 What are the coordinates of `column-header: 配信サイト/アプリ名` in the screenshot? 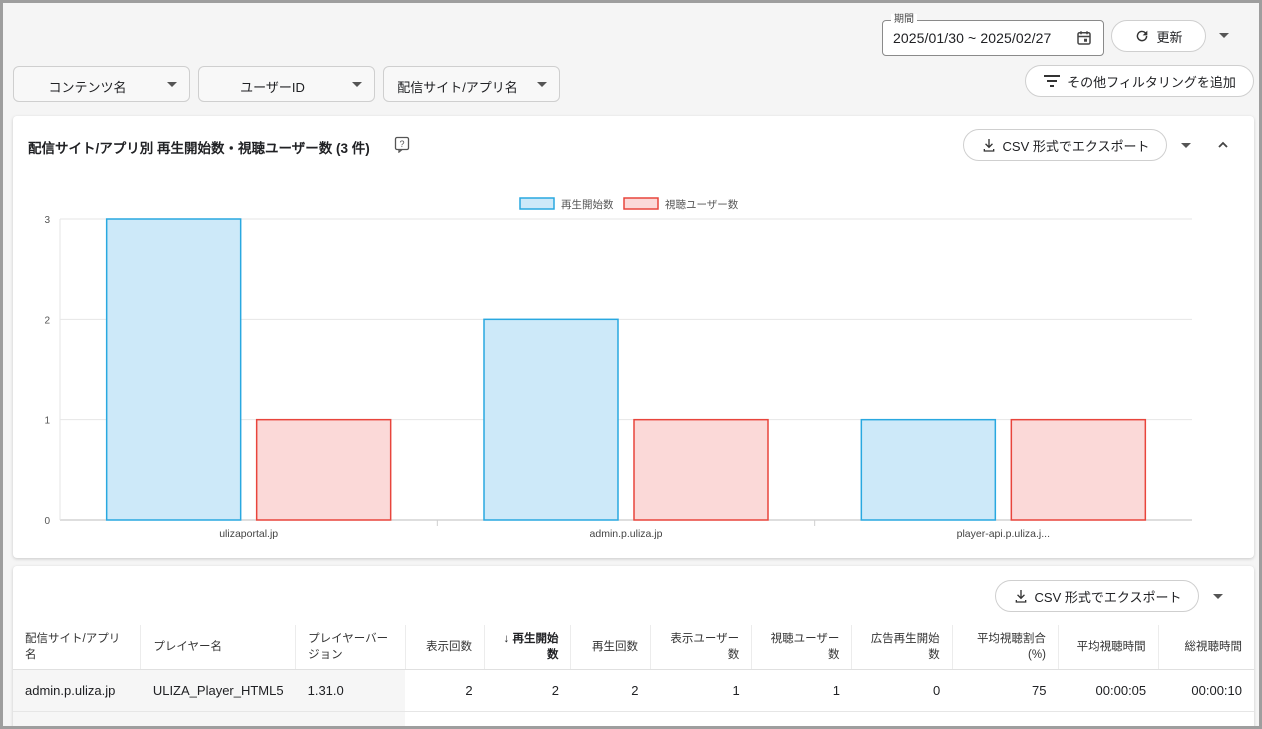 It's located at (77, 647).